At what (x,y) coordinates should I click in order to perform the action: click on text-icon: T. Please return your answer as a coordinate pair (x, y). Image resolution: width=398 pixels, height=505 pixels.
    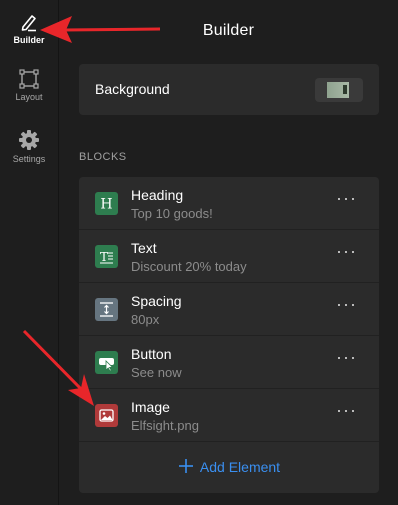
    Looking at the image, I should click on (106, 256).